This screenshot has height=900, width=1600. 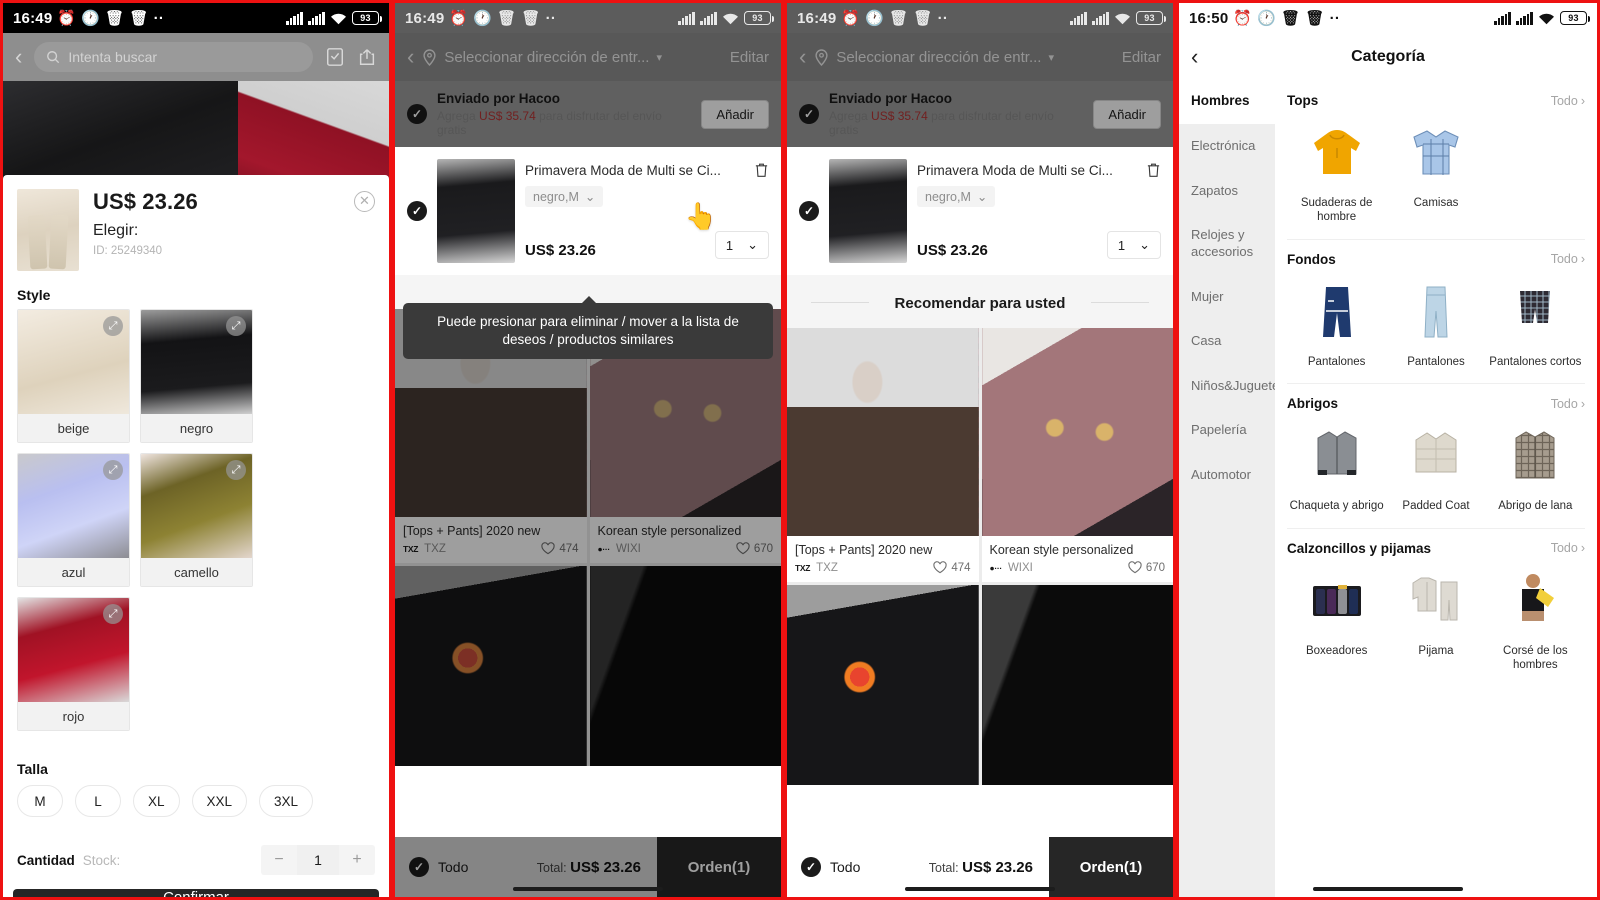 I want to click on style-swatch: ⤢ negro, so click(x=196, y=376).